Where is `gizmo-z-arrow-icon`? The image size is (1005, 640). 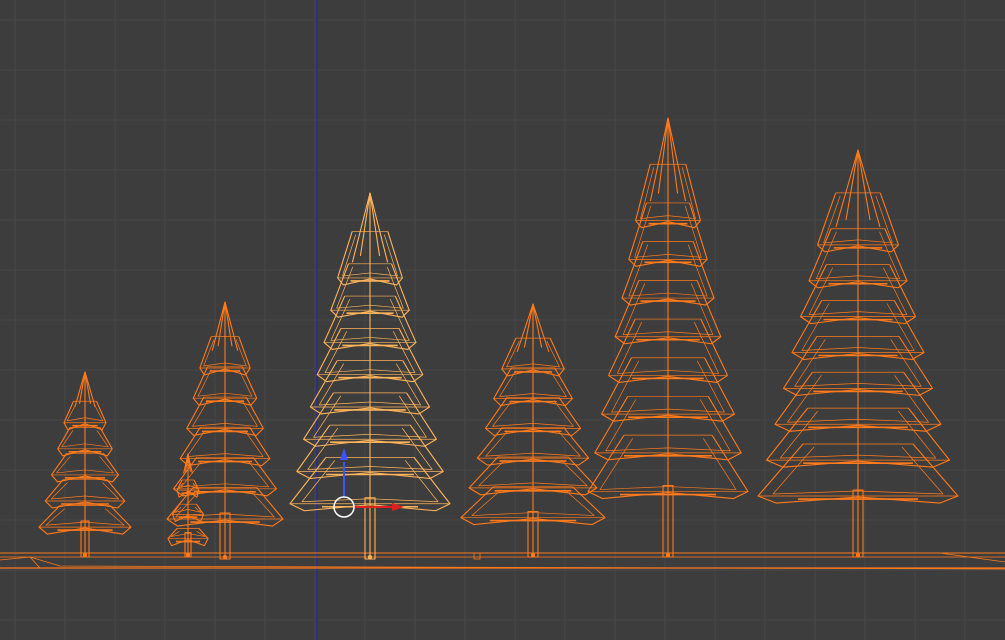
gizmo-z-arrow-icon is located at coordinates (344, 454).